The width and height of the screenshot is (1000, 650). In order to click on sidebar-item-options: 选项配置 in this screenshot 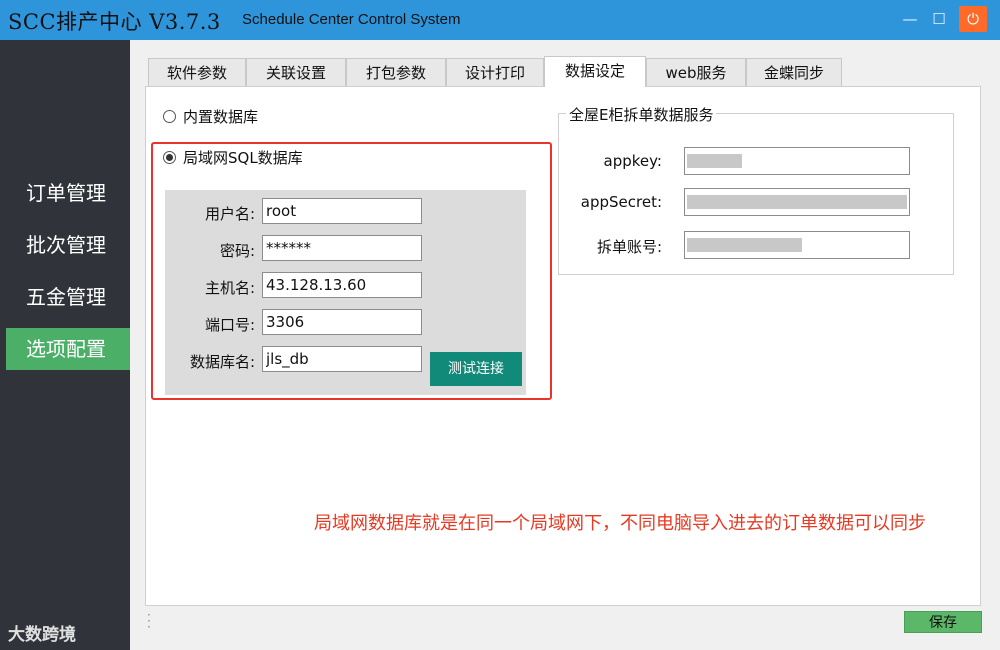, I will do `click(68, 349)`.